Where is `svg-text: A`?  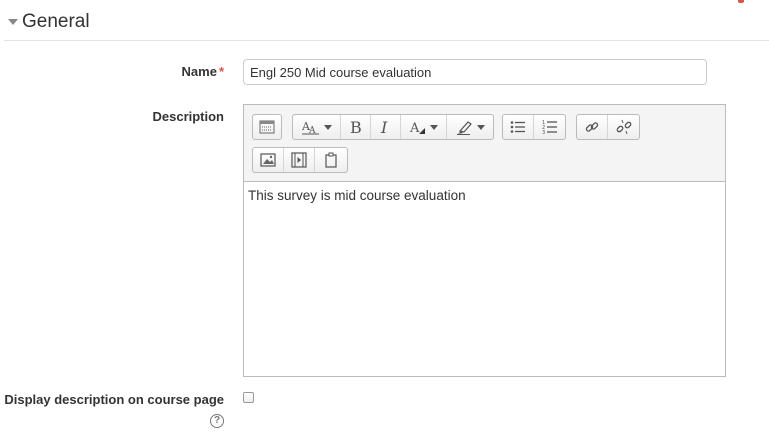
svg-text: A is located at coordinates (414, 128).